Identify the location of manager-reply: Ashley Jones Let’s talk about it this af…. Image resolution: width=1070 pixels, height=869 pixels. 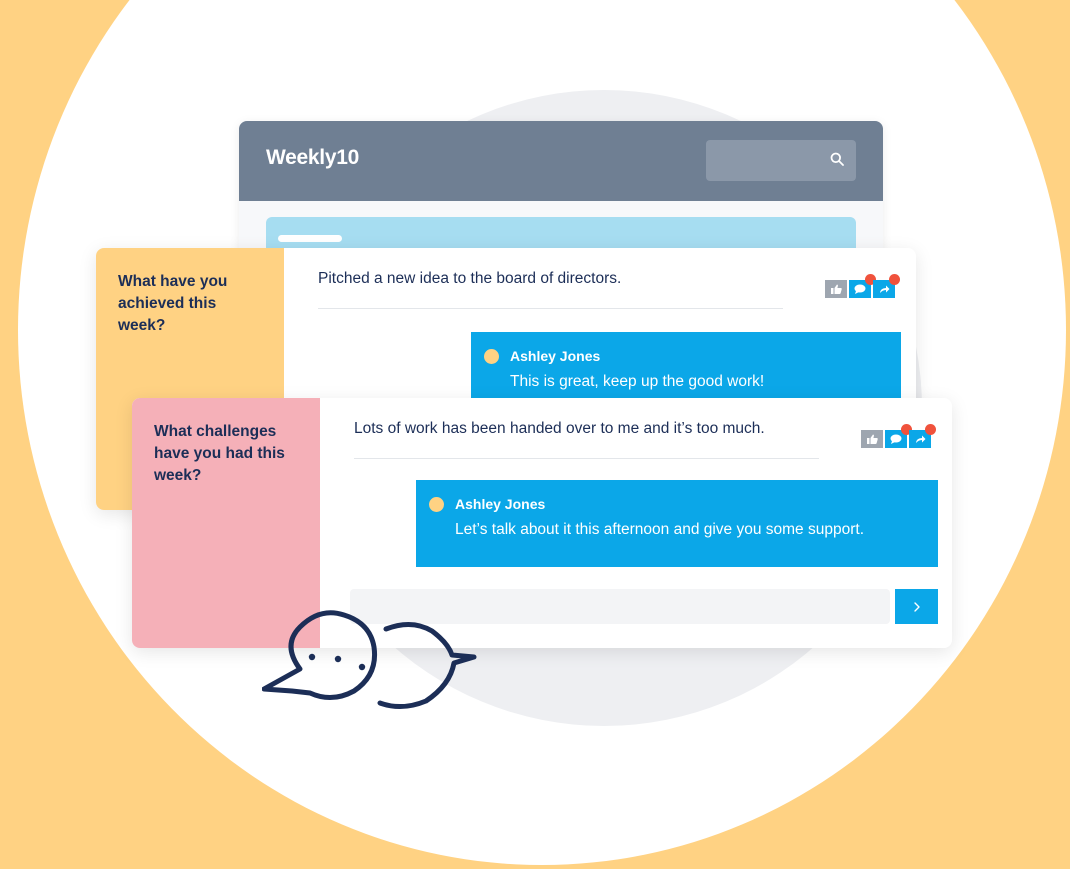
(677, 523).